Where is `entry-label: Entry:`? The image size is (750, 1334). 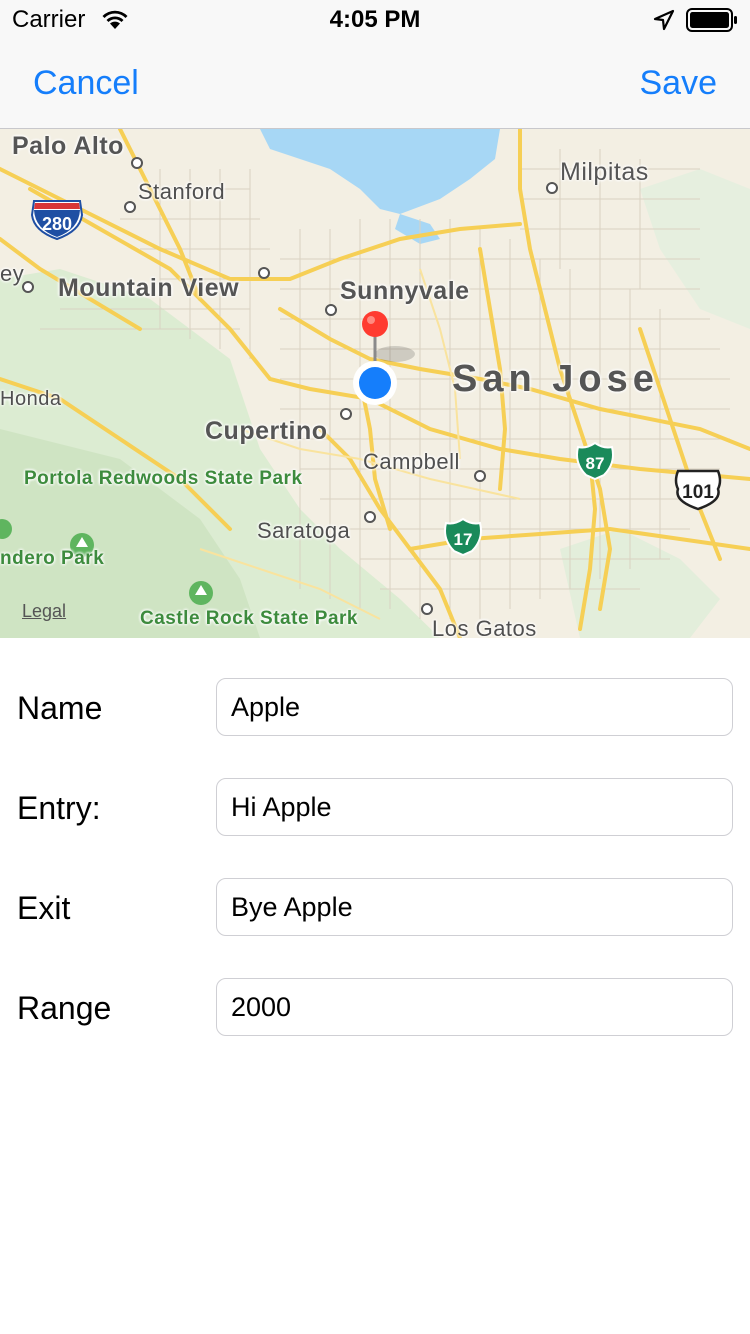
entry-label: Entry: is located at coordinates (59, 808).